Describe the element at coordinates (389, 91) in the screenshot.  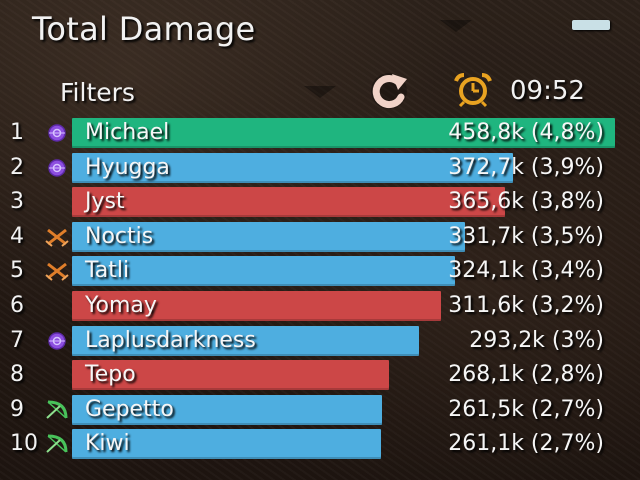
I see `reset-icon` at that location.